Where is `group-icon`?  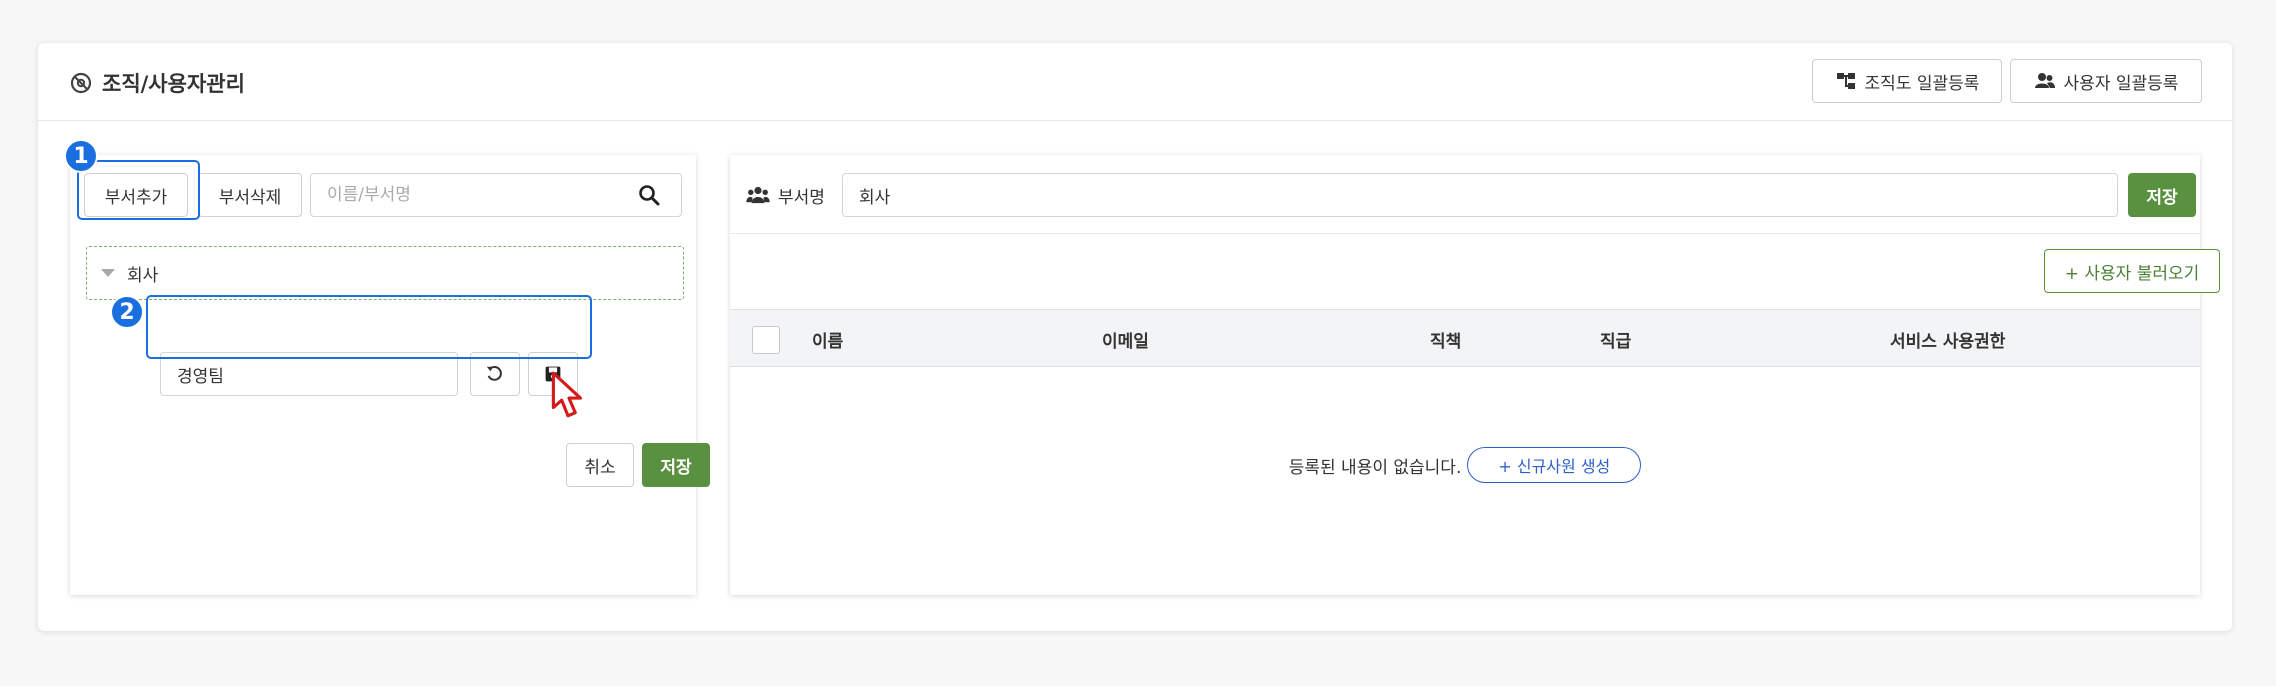
group-icon is located at coordinates (758, 195).